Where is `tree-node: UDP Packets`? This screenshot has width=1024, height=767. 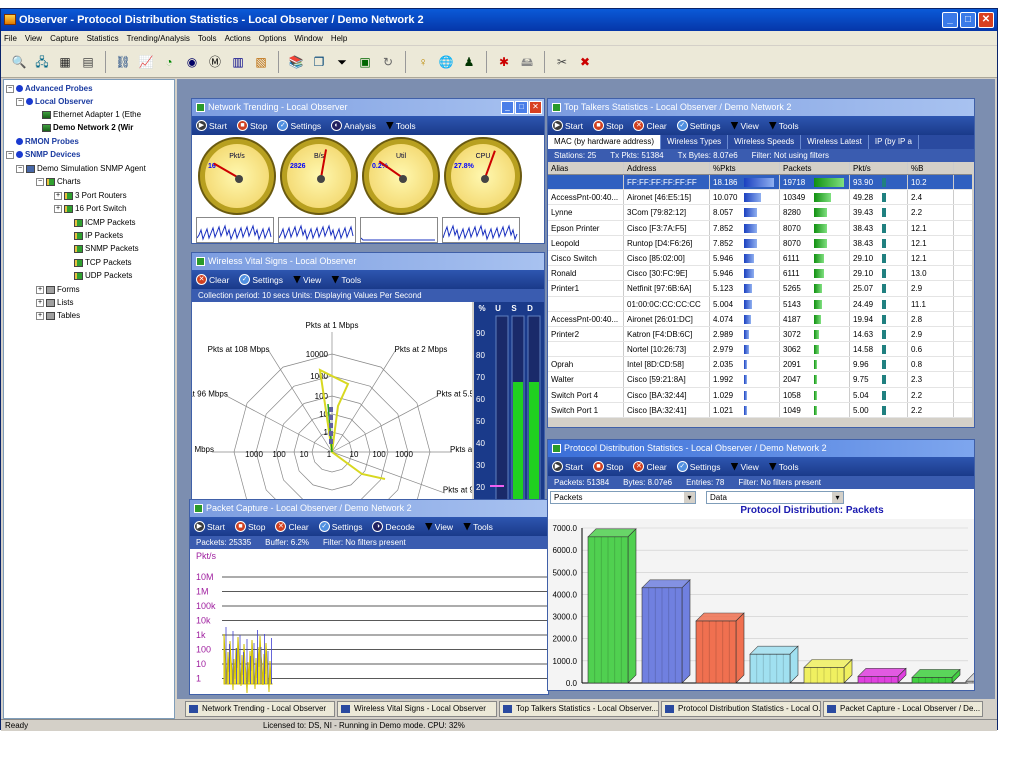
tree-node: UDP Packets is located at coordinates (98, 275).